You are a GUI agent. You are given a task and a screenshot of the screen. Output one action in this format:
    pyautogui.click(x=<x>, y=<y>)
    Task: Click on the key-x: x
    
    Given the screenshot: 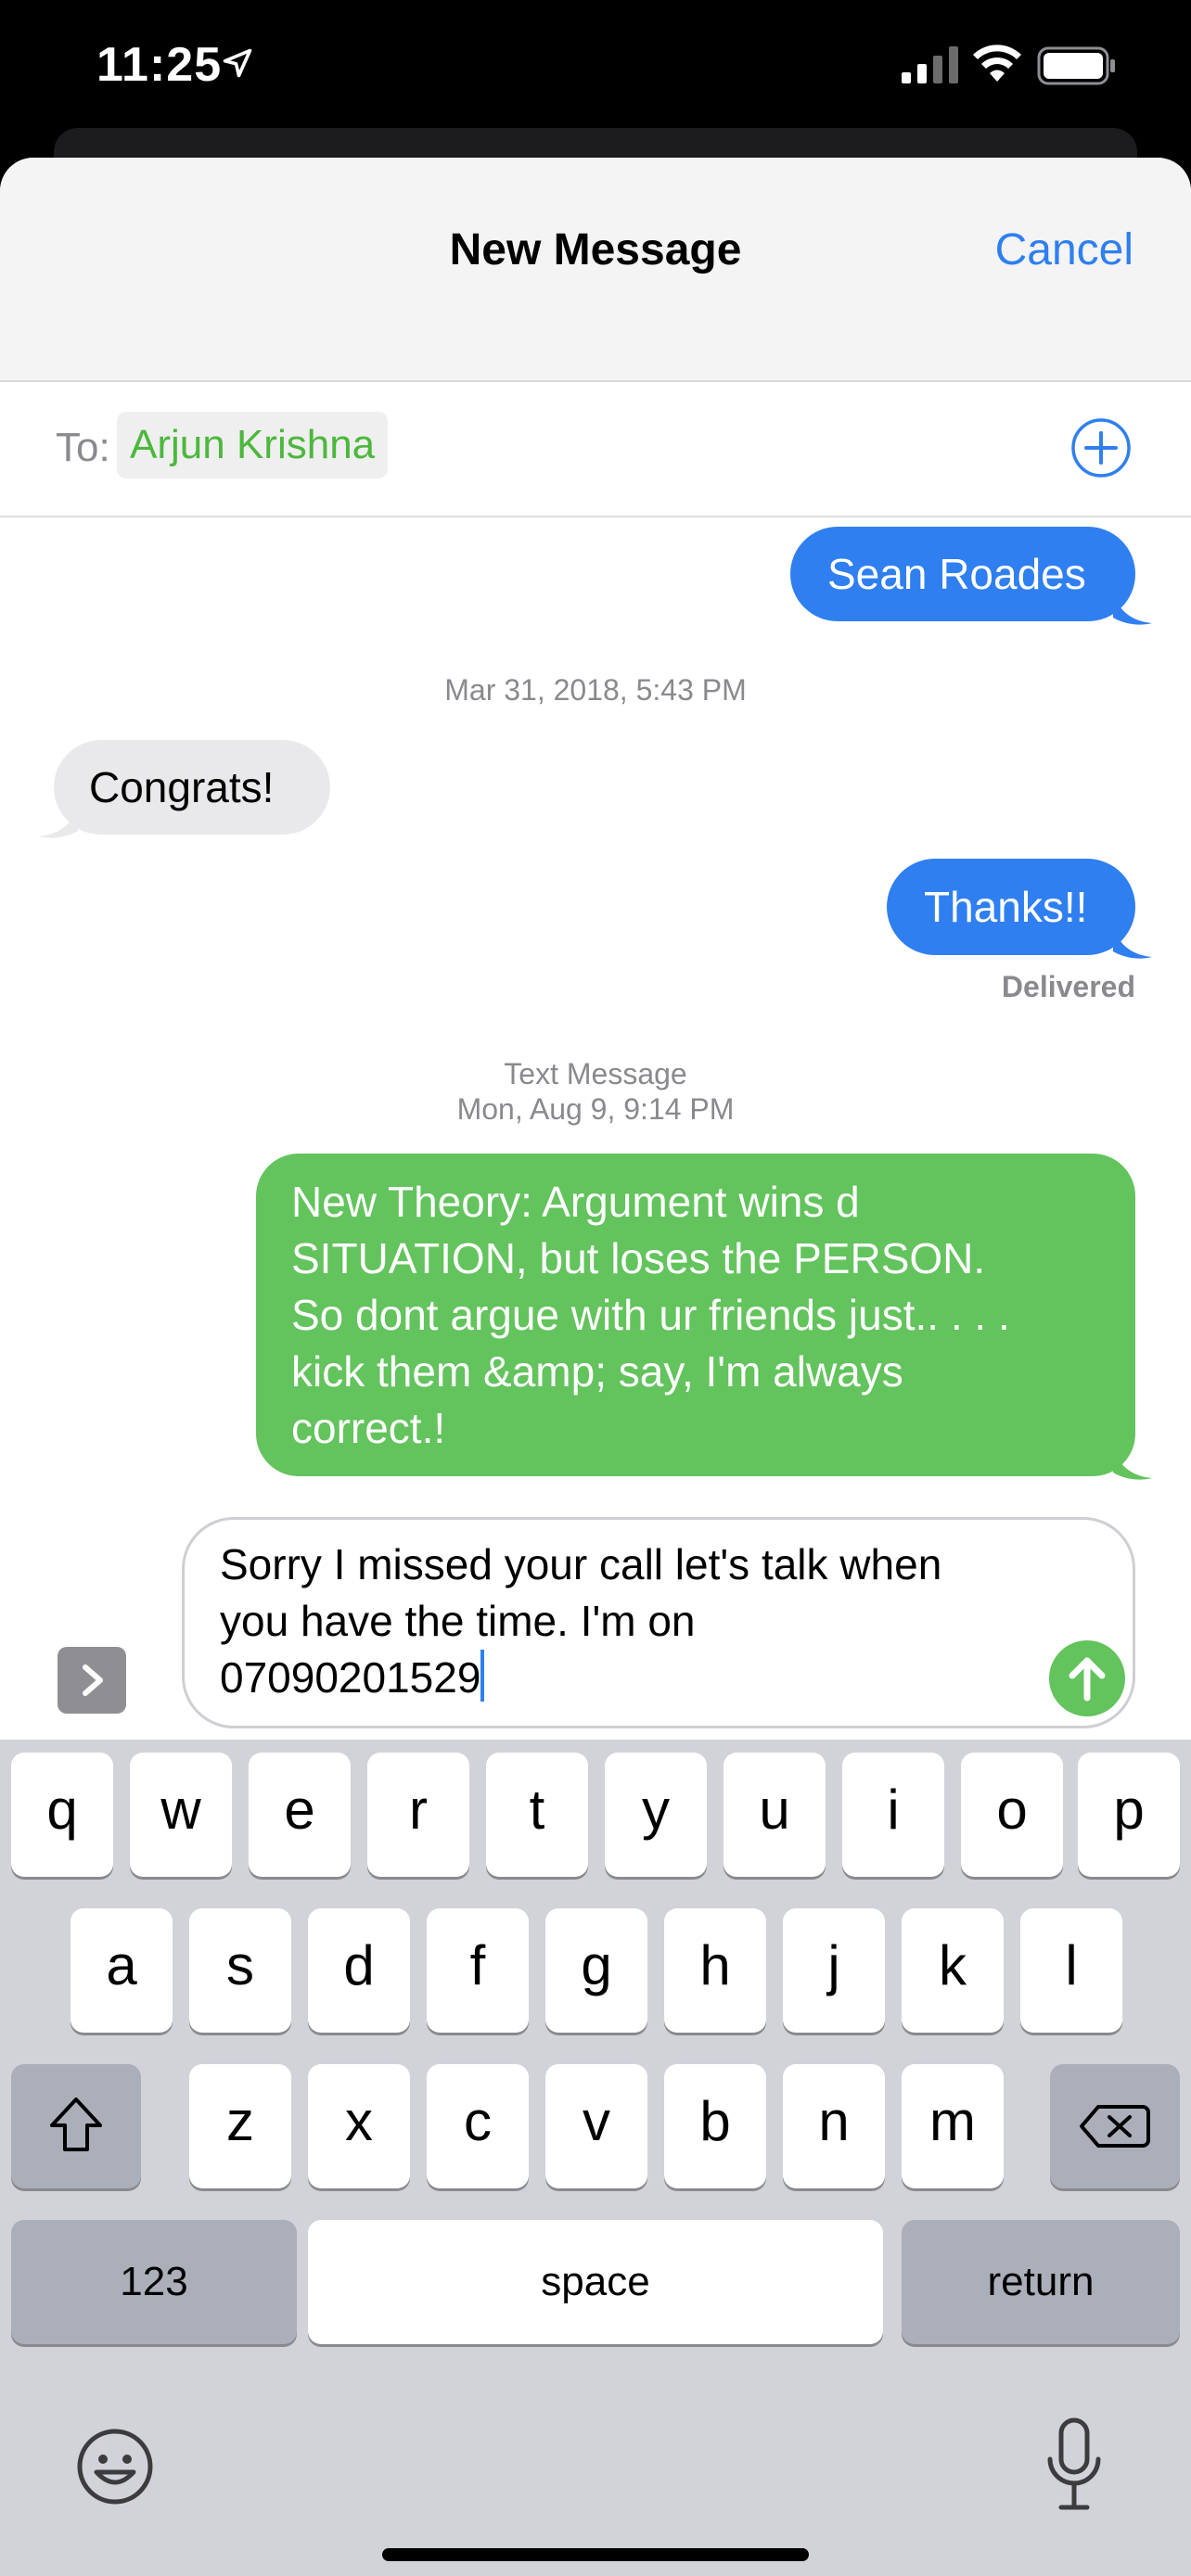 What is the action you would take?
    pyautogui.click(x=359, y=2126)
    